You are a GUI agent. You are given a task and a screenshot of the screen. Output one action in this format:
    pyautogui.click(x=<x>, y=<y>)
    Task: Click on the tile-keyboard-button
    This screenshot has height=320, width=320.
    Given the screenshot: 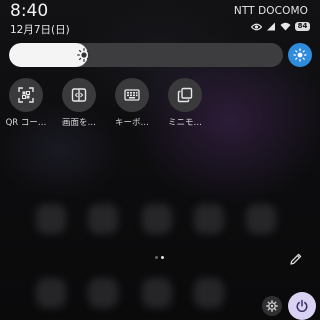 What is the action you would take?
    pyautogui.click(x=132, y=95)
    